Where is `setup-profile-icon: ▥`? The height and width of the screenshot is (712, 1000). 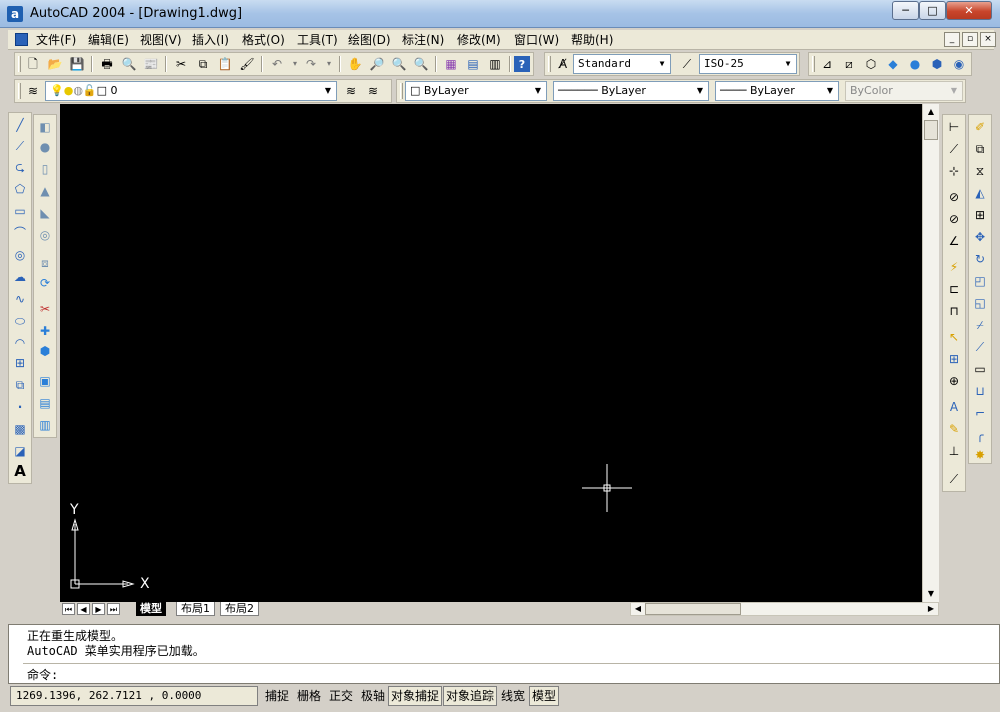
setup-profile-icon: ▥ is located at coordinates (45, 425).